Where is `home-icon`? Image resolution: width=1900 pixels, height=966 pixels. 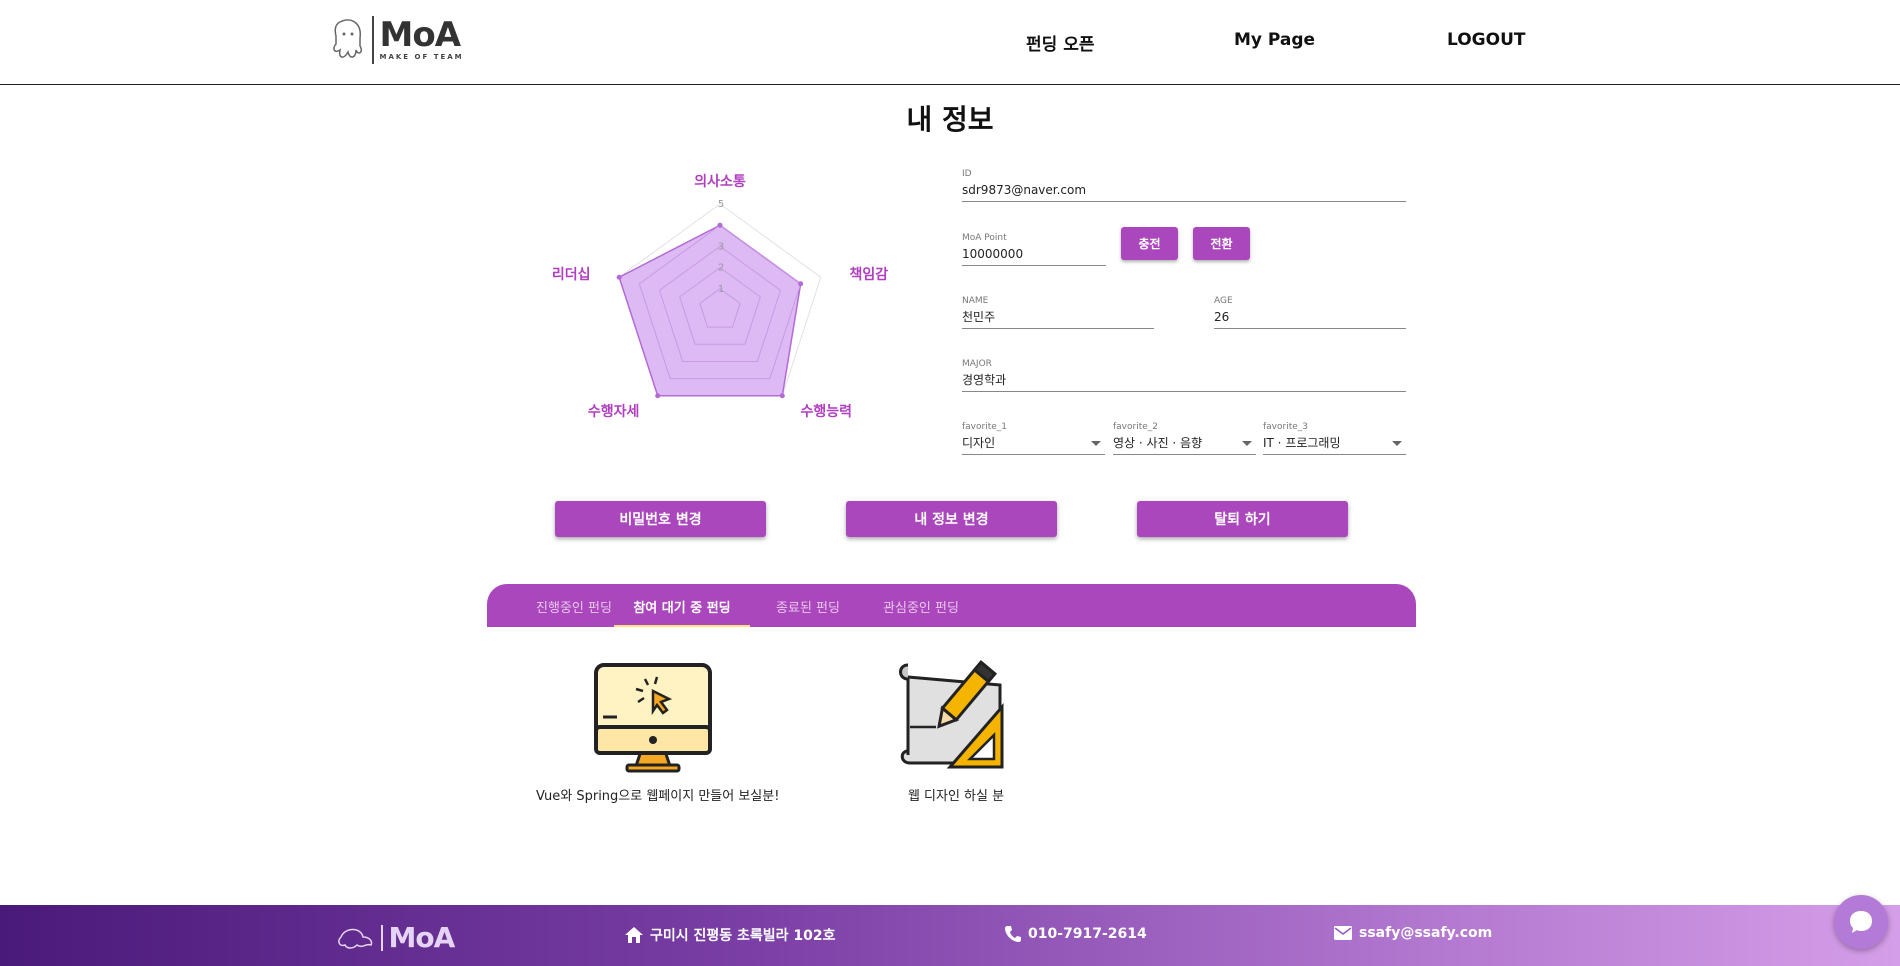
home-icon is located at coordinates (634, 935).